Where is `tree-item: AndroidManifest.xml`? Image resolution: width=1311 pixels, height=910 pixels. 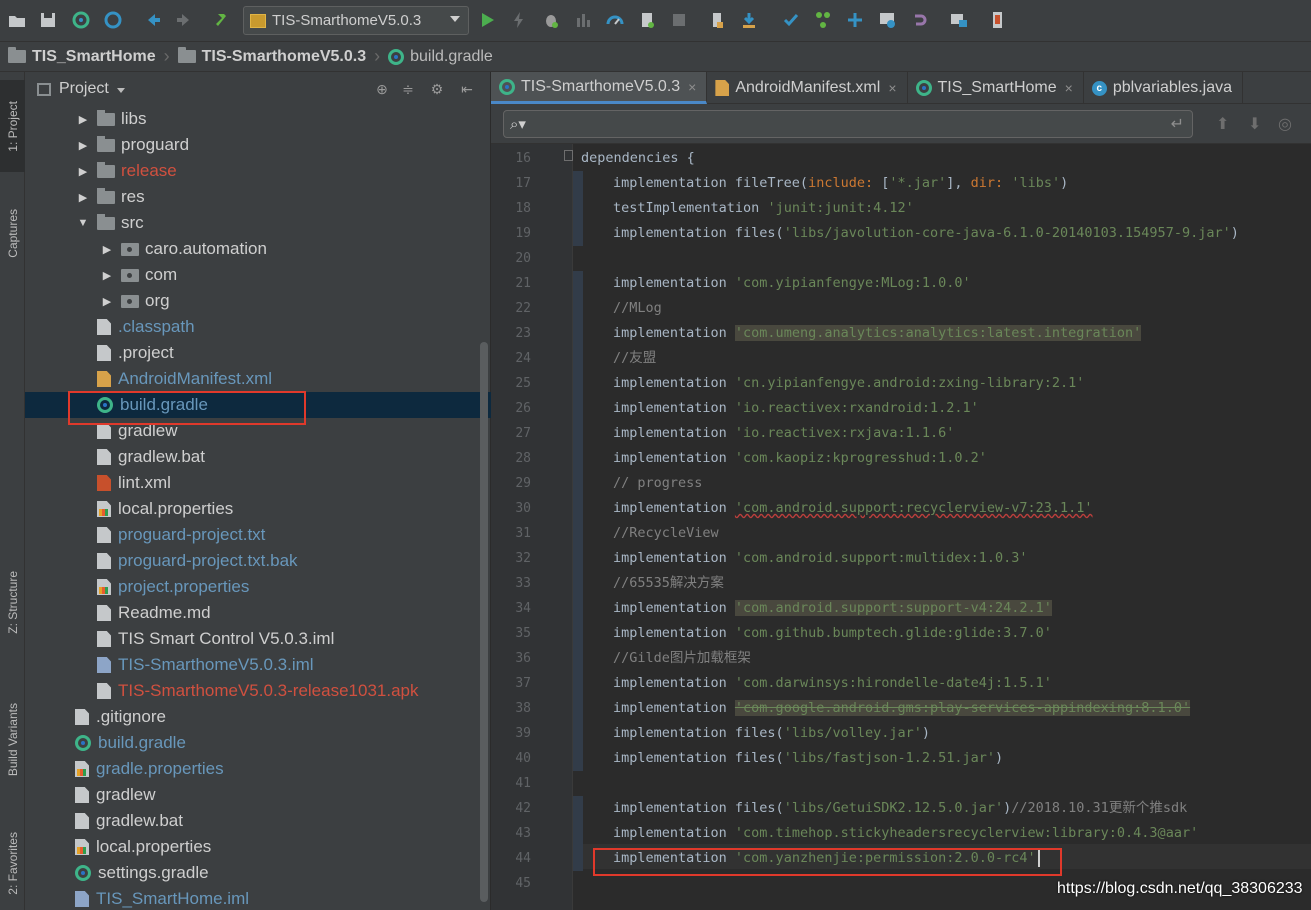 tree-item: AndroidManifest.xml is located at coordinates (258, 379).